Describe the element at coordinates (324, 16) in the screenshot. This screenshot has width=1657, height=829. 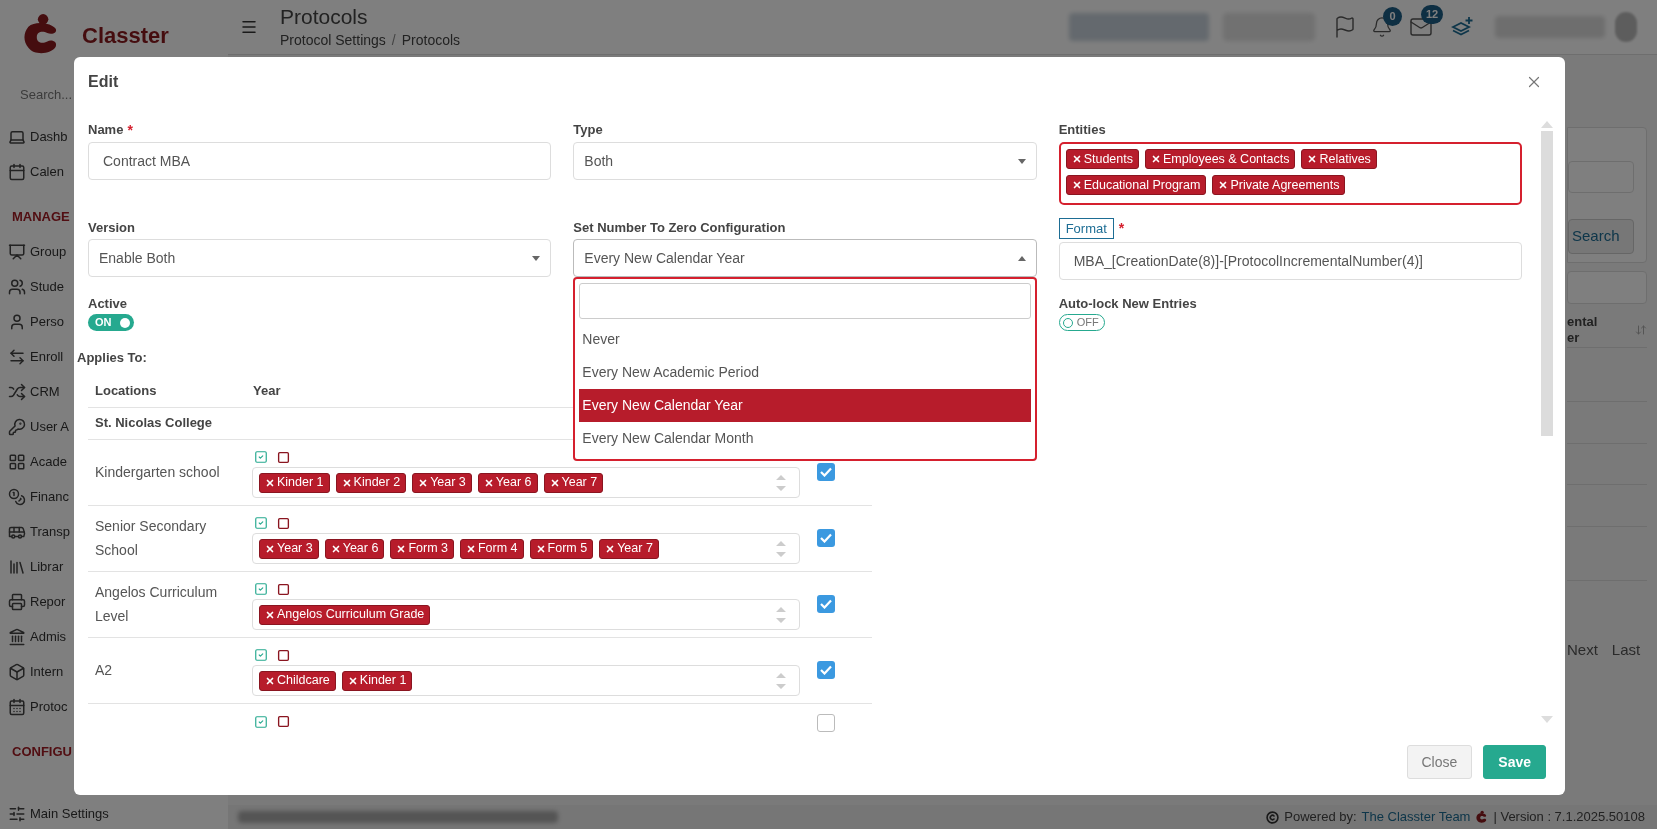
I see `page-title: Protocols` at that location.